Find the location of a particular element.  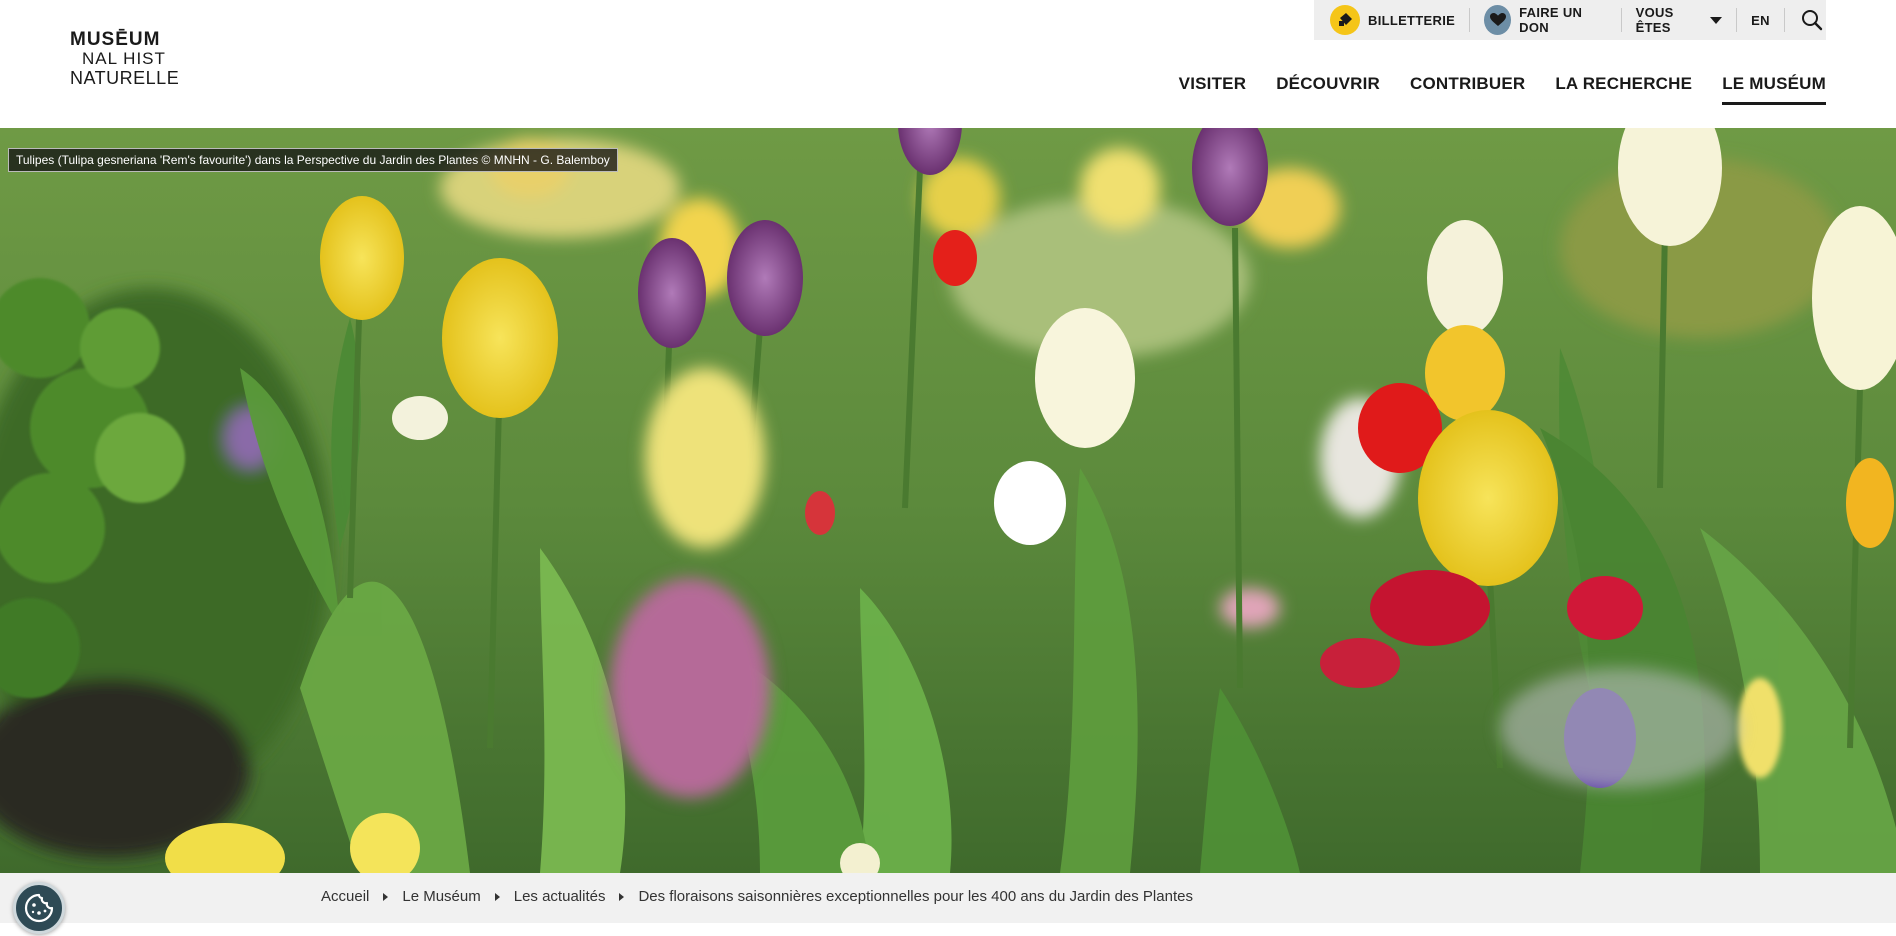

logo-line-3: NATURELLE is located at coordinates (125, 78).